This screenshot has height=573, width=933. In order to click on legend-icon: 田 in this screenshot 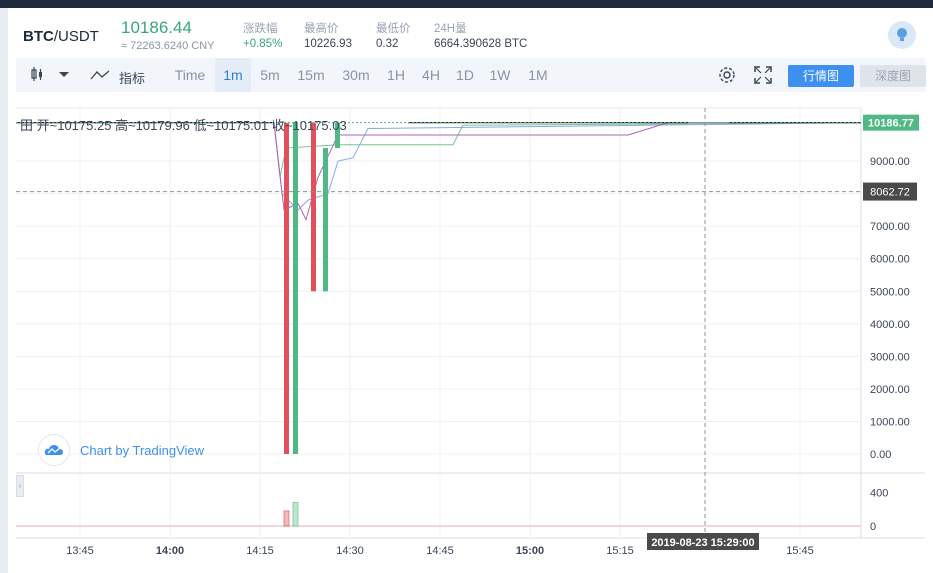, I will do `click(28, 125)`.